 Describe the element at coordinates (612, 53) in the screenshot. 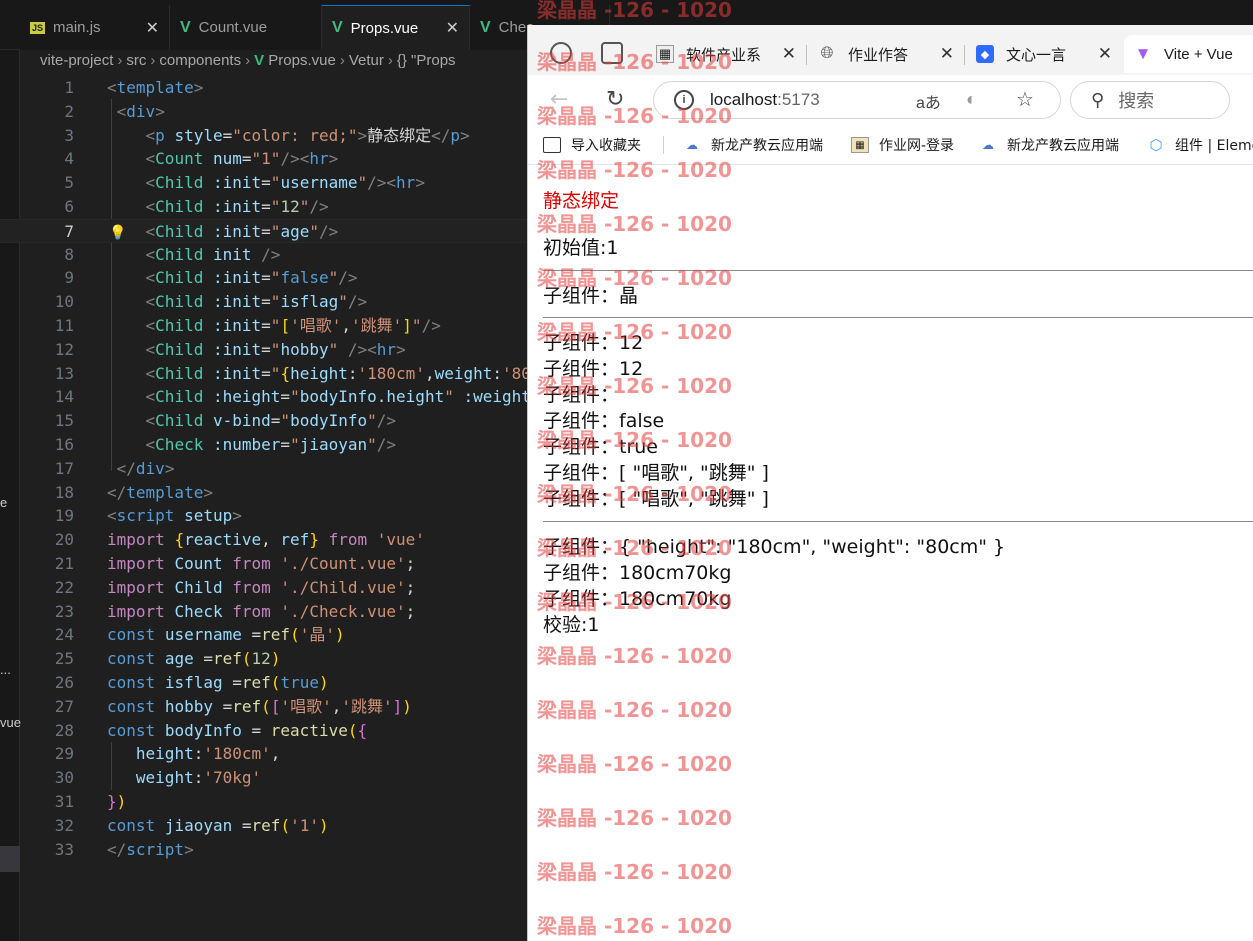

I see `tab-actions-icon` at that location.